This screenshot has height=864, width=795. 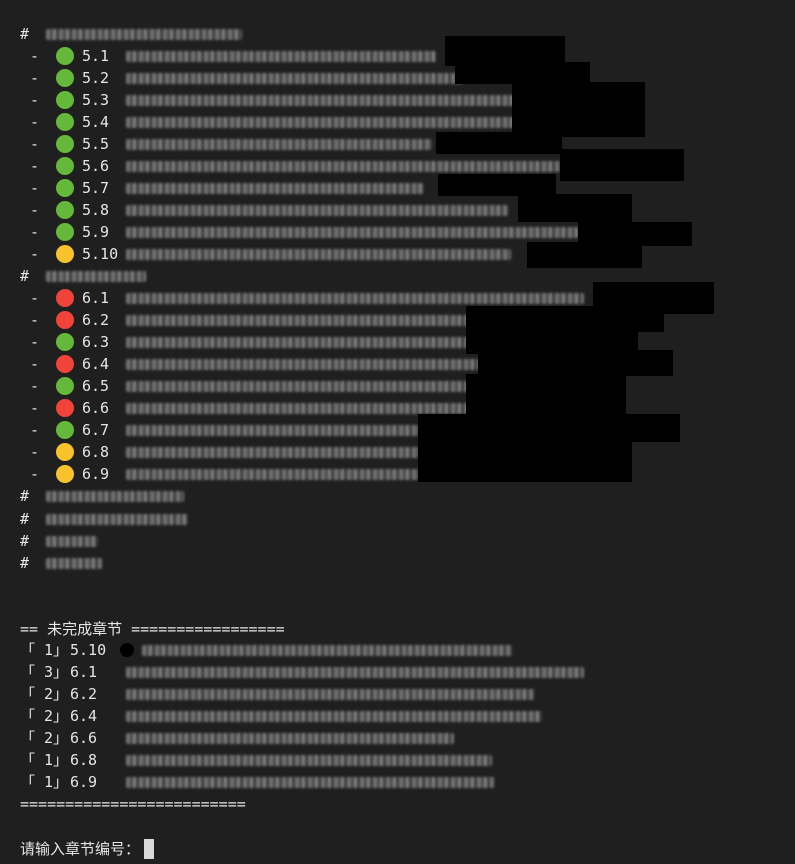 What do you see at coordinates (228, 56) in the screenshot?
I see `list-item: - 5.1` at bounding box center [228, 56].